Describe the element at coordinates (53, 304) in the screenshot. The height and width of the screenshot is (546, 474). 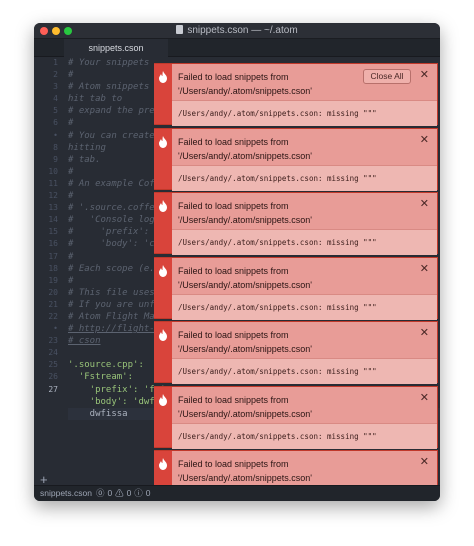
I see `line-number: 21` at that location.